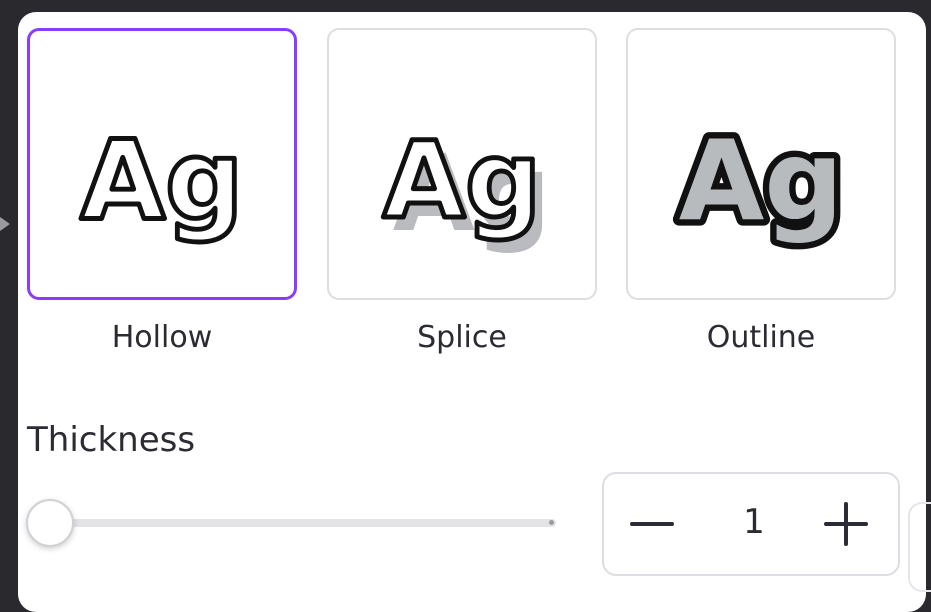 This screenshot has width=931, height=612. What do you see at coordinates (551, 522) in the screenshot?
I see `slider-end-dot` at bounding box center [551, 522].